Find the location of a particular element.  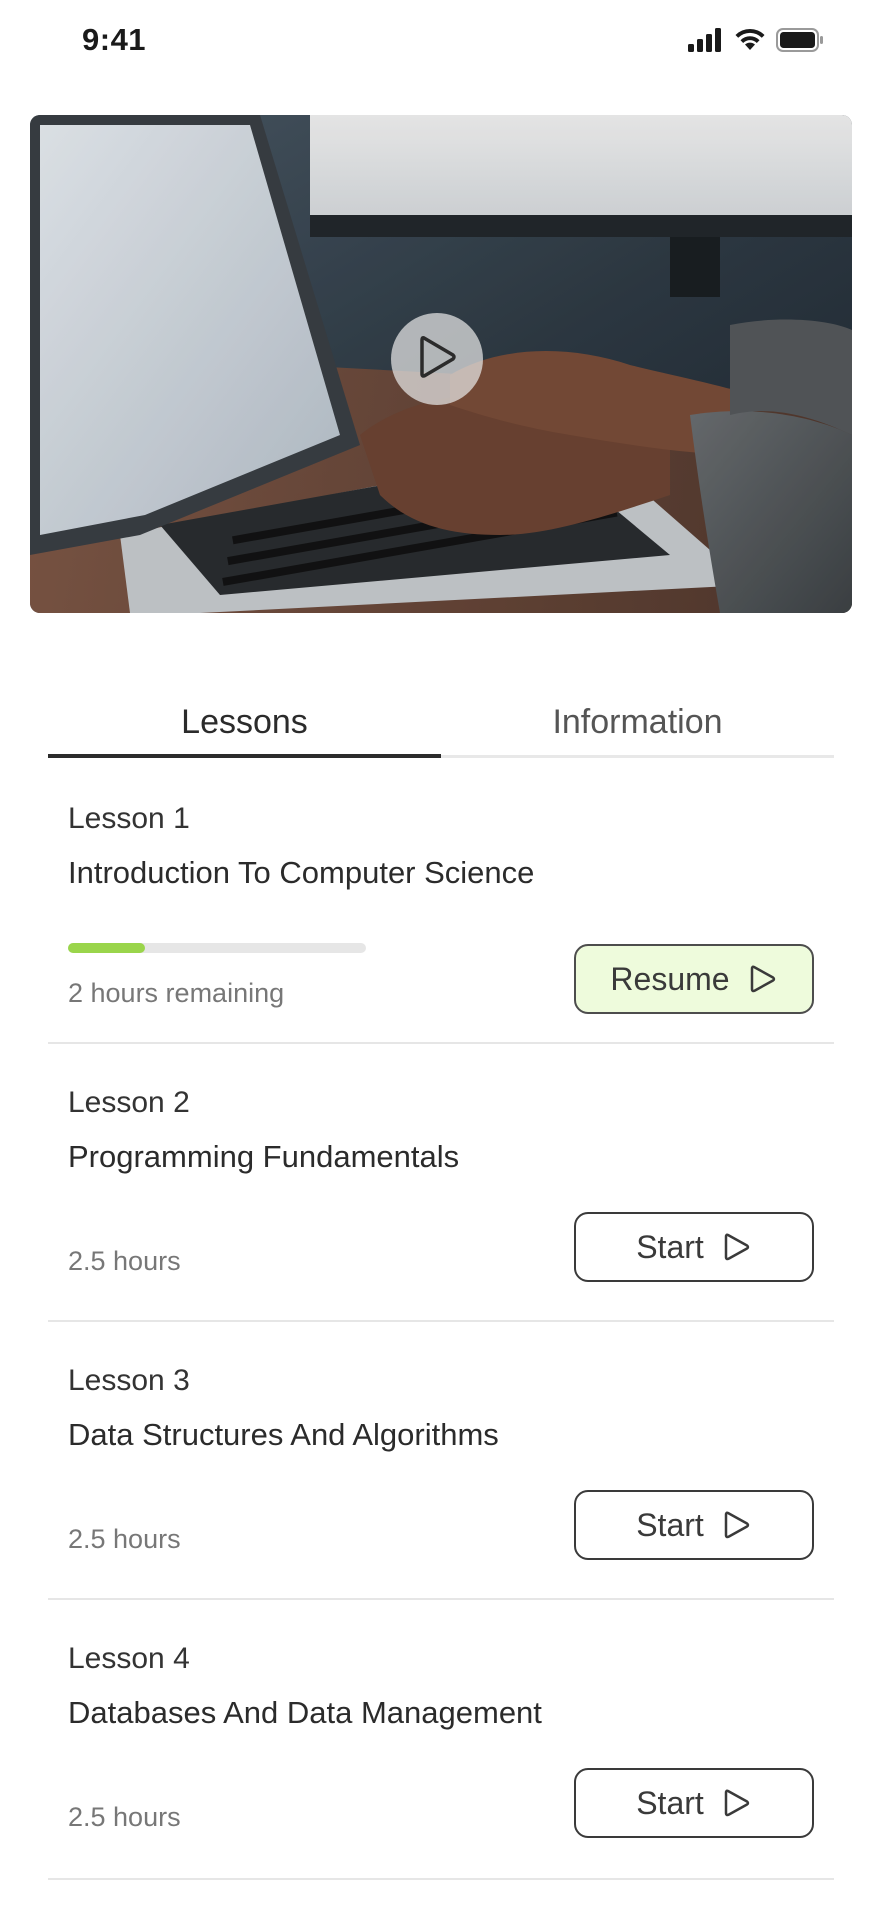

lesson-number: Lesson 3 is located at coordinates (129, 1380).